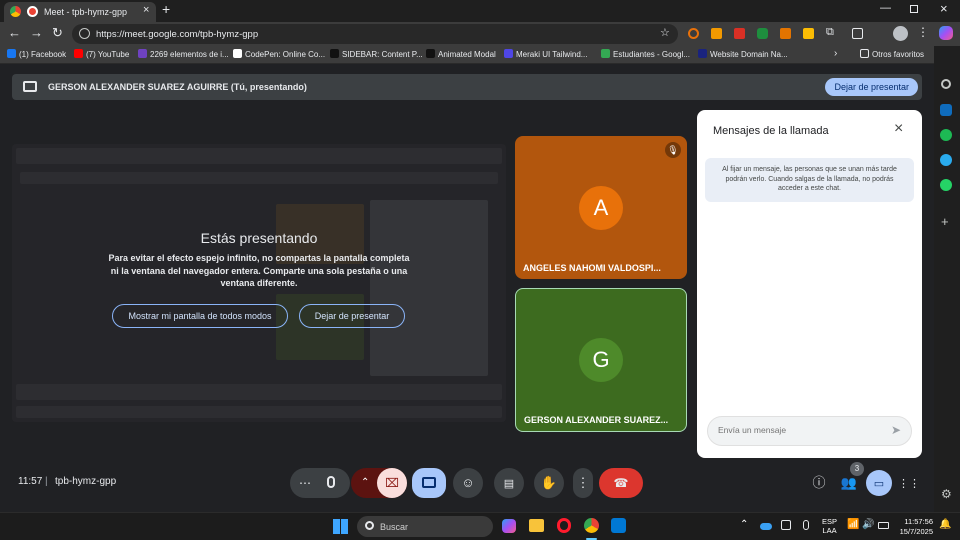  I want to click on whatsapp-icon, so click(946, 185).